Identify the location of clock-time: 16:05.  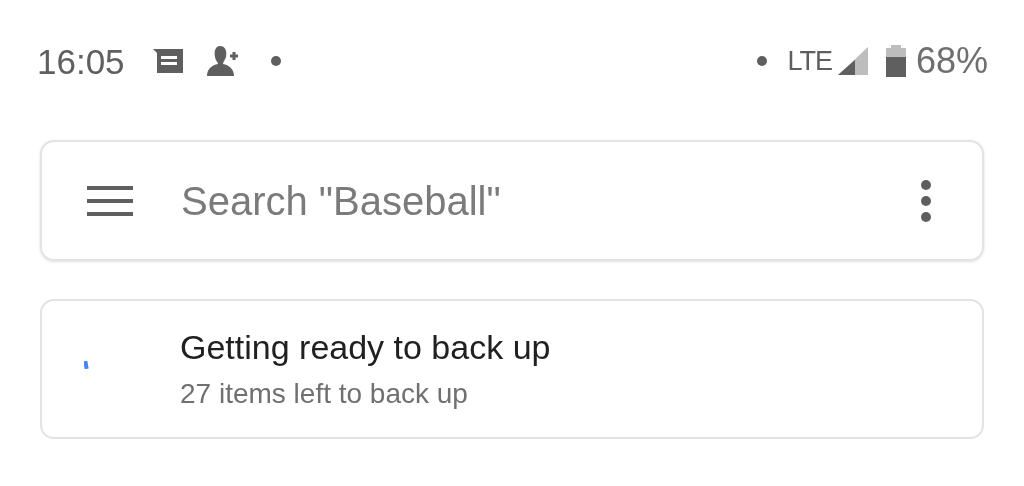
(81, 61).